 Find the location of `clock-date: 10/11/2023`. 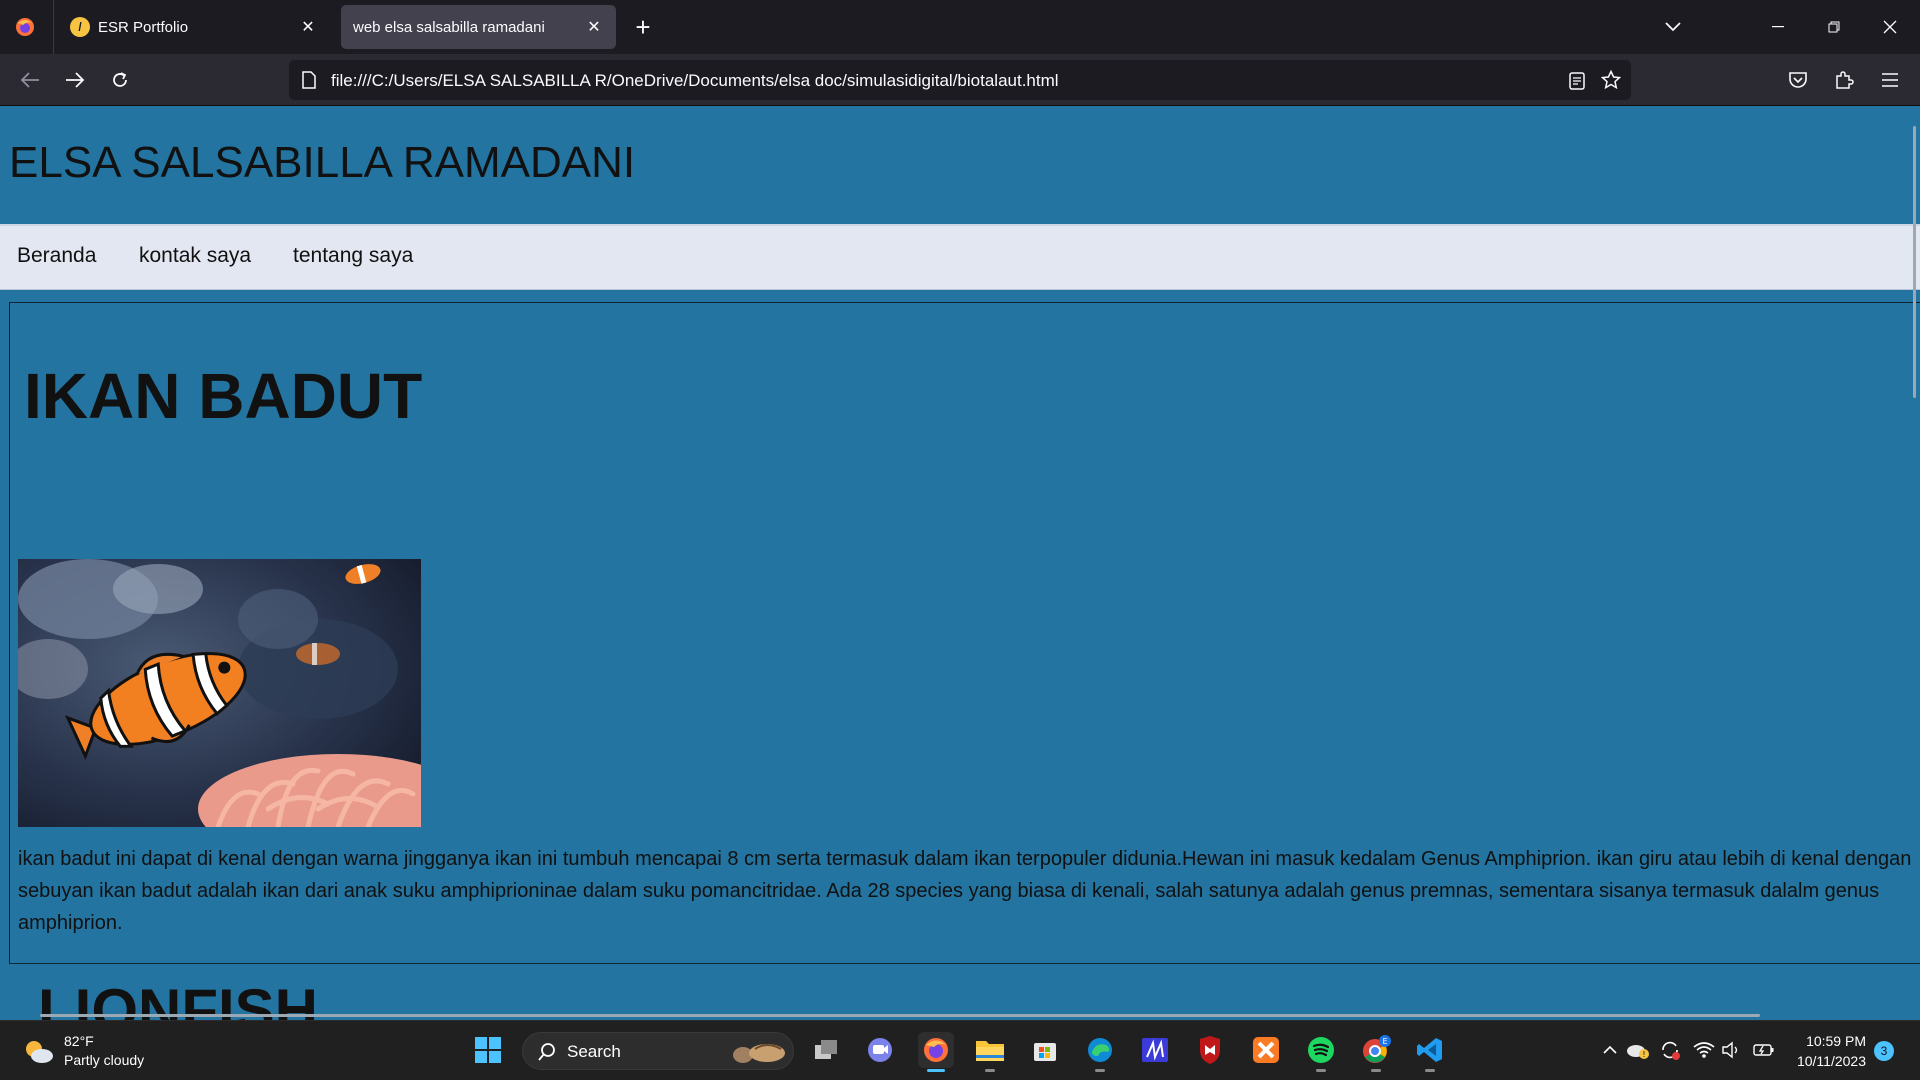

clock-date: 10/11/2023 is located at coordinates (1831, 1061).